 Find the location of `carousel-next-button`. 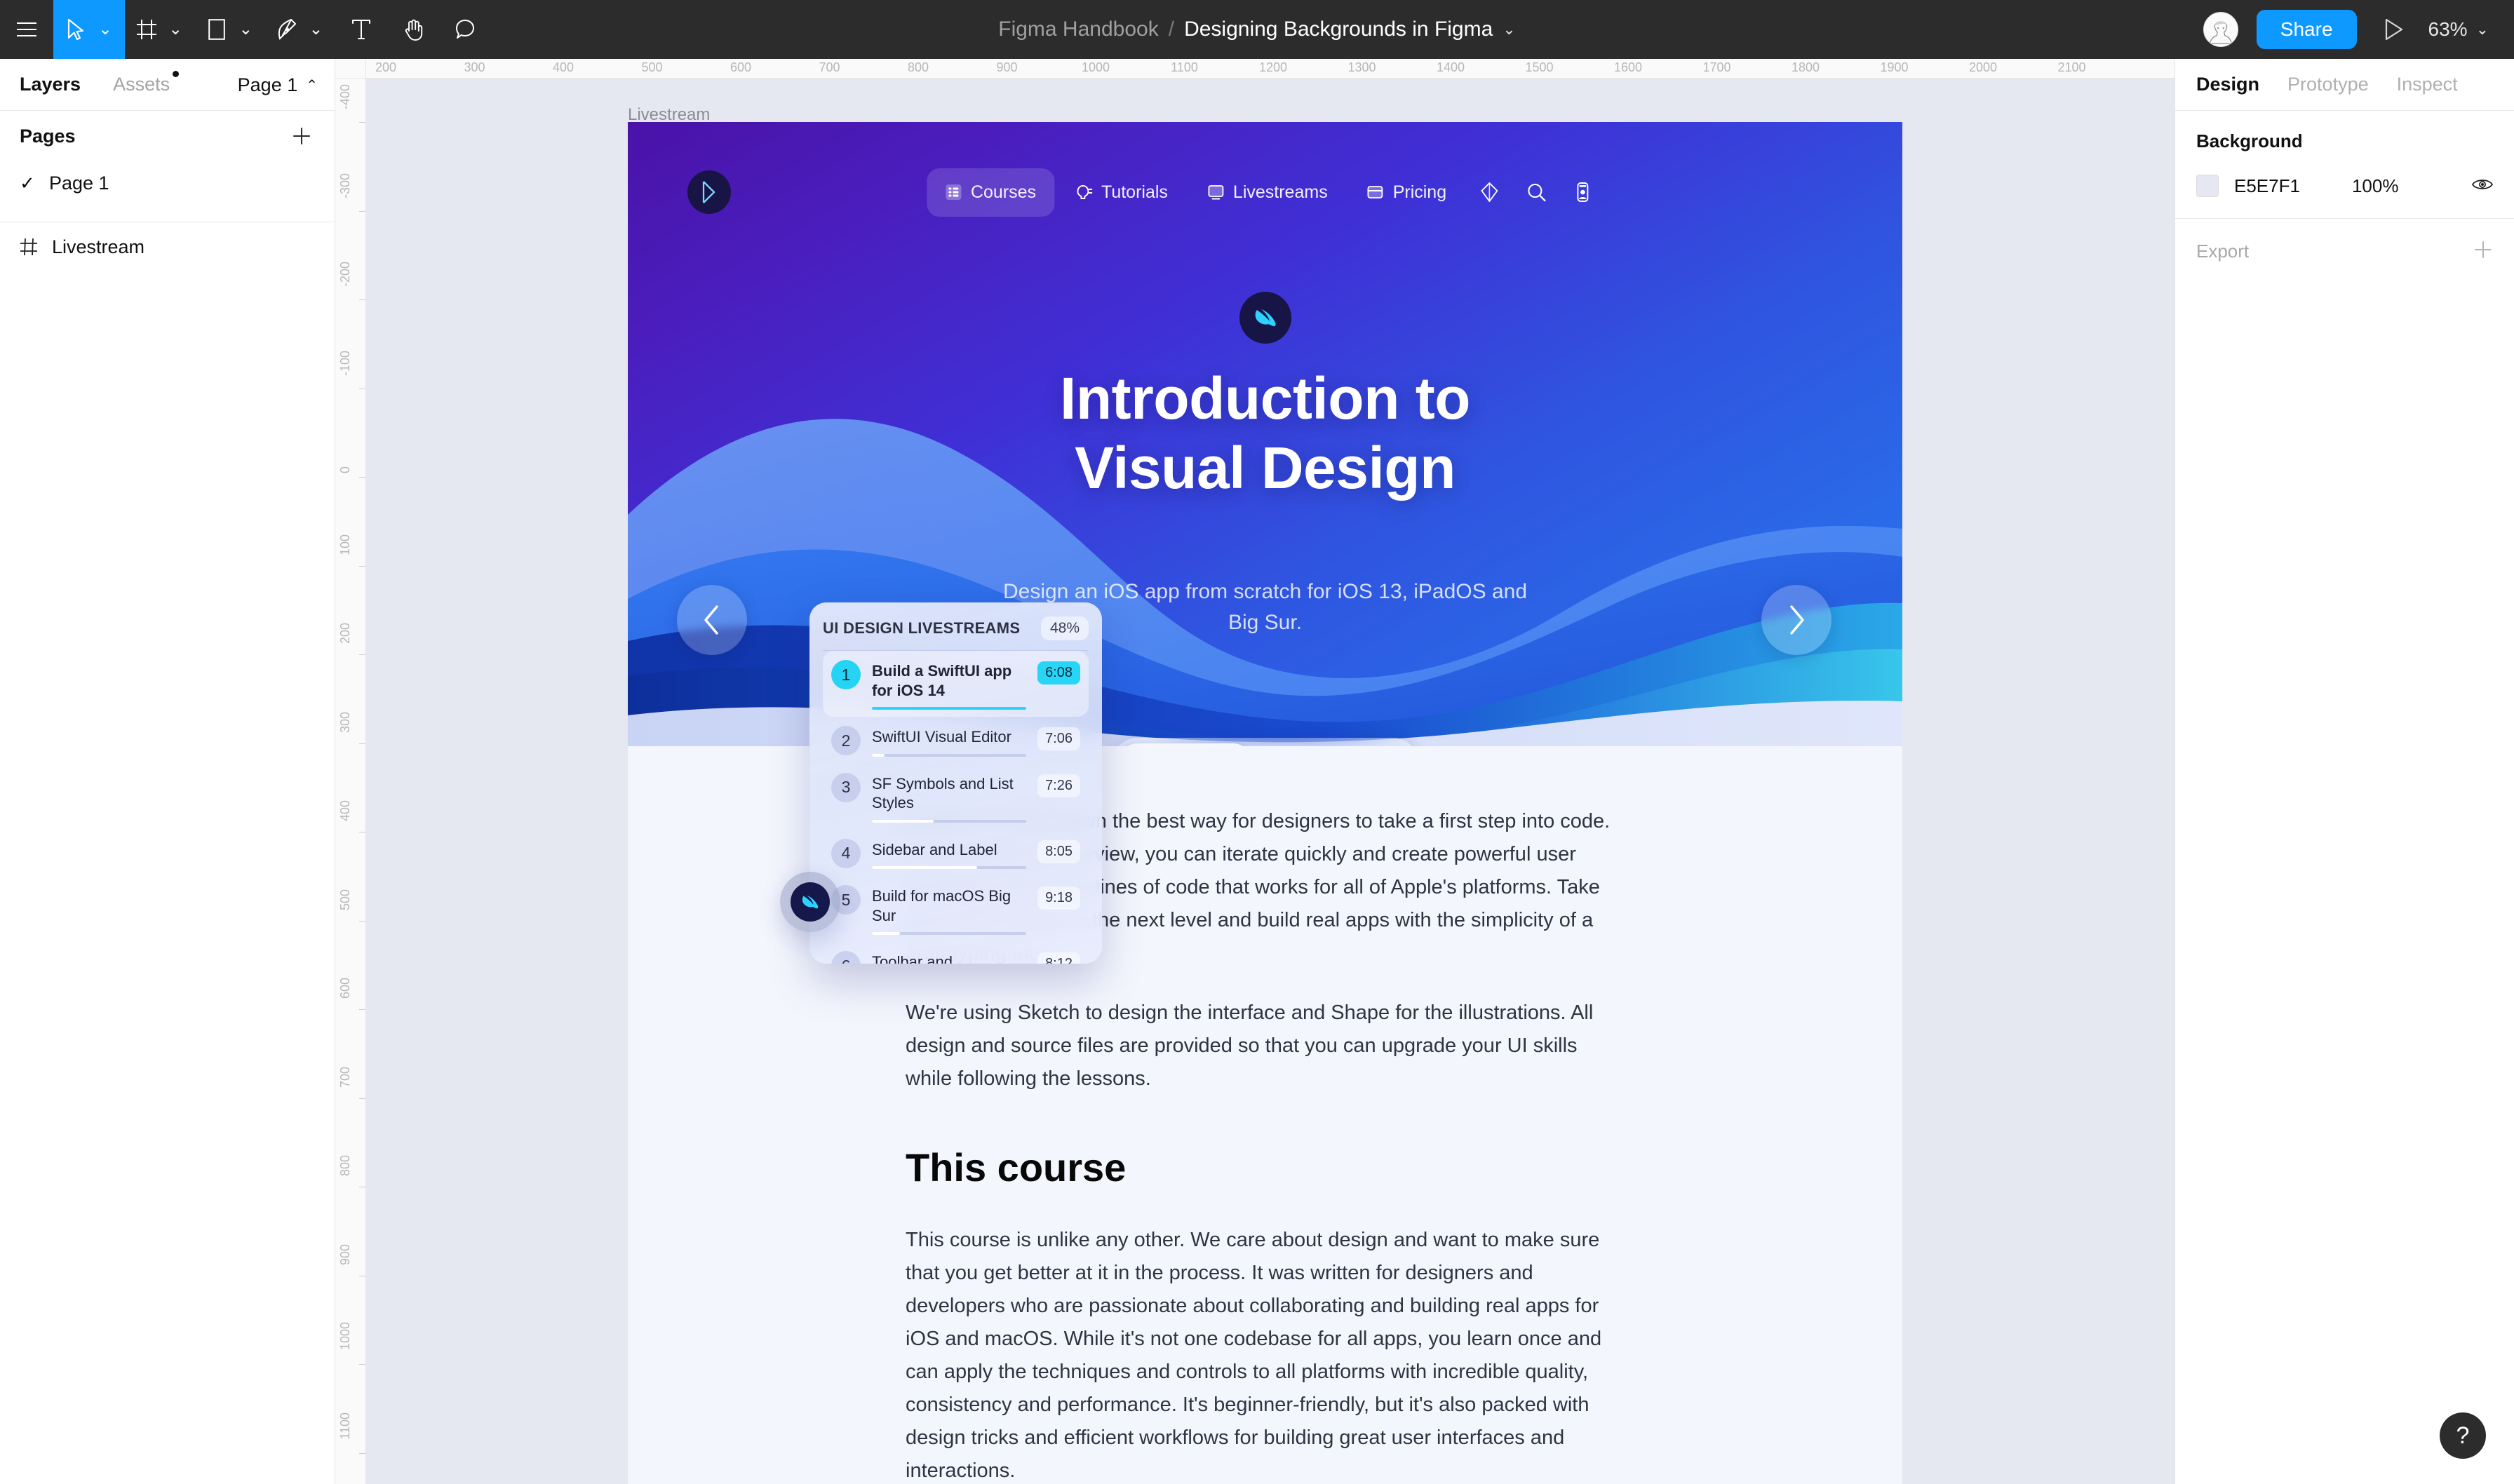

carousel-next-button is located at coordinates (1796, 620).